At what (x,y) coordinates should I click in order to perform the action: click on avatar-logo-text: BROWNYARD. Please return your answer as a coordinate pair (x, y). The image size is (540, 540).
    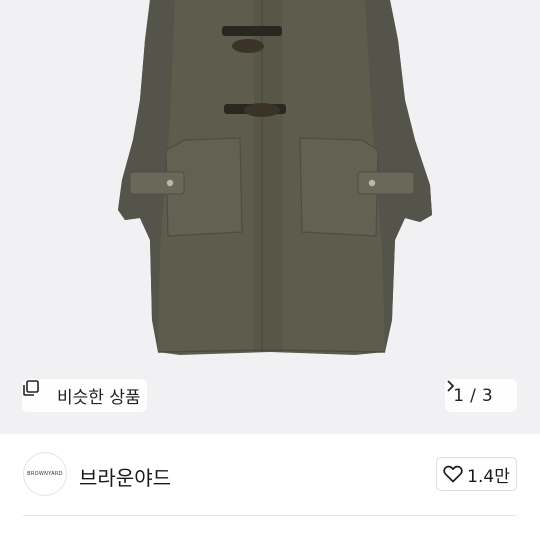
    Looking at the image, I should click on (45, 474).